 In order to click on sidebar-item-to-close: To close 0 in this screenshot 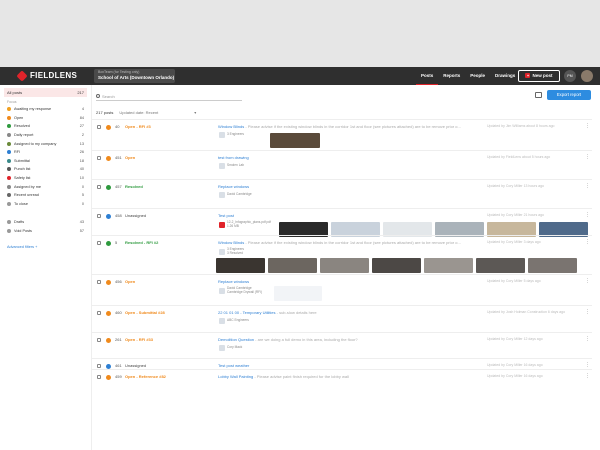, I will do `click(45, 204)`.